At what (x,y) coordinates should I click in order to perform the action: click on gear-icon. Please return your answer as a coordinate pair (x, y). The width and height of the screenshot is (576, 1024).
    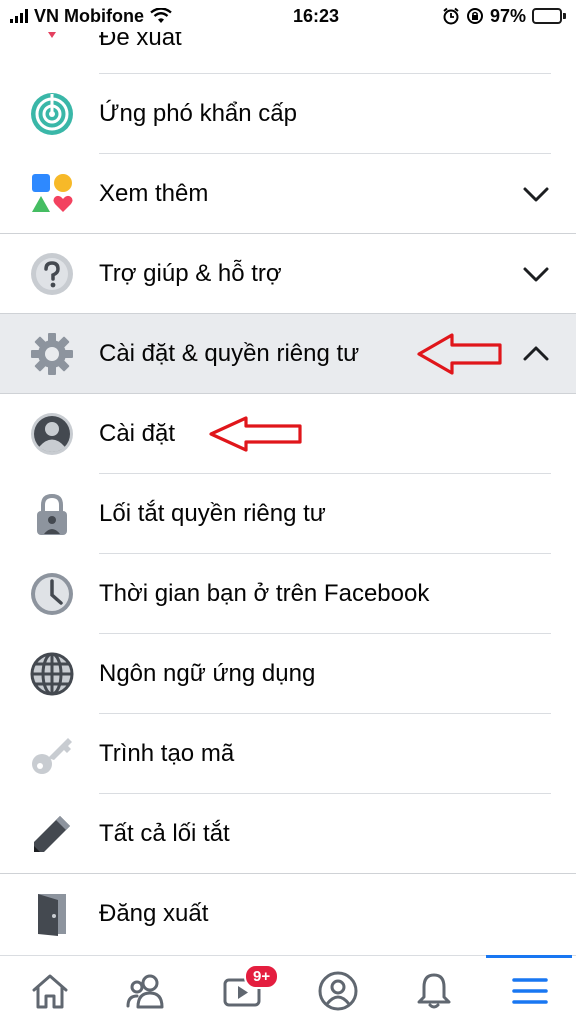
    Looking at the image, I should click on (52, 354).